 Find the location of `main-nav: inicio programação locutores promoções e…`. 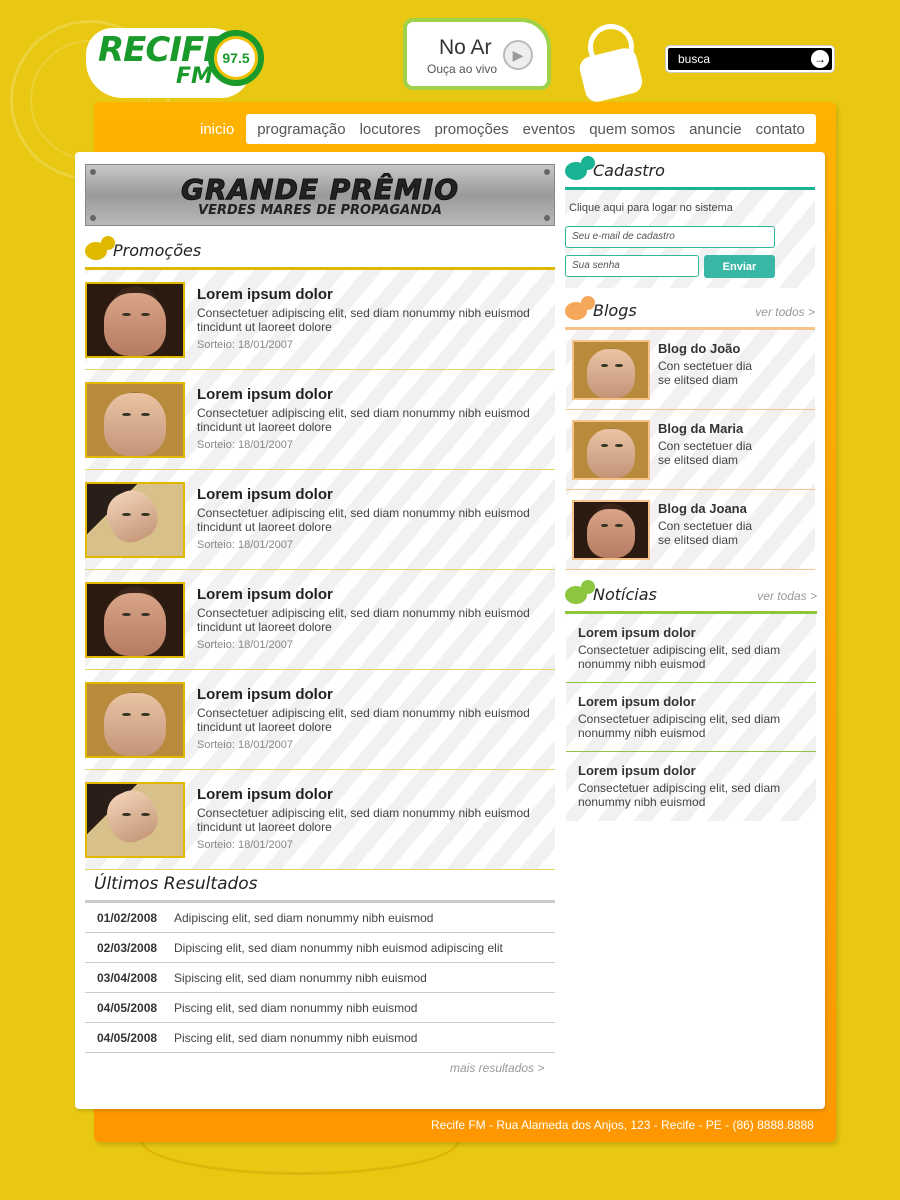

main-nav: inicio programação locutores promoções e… is located at coordinates (503, 129).